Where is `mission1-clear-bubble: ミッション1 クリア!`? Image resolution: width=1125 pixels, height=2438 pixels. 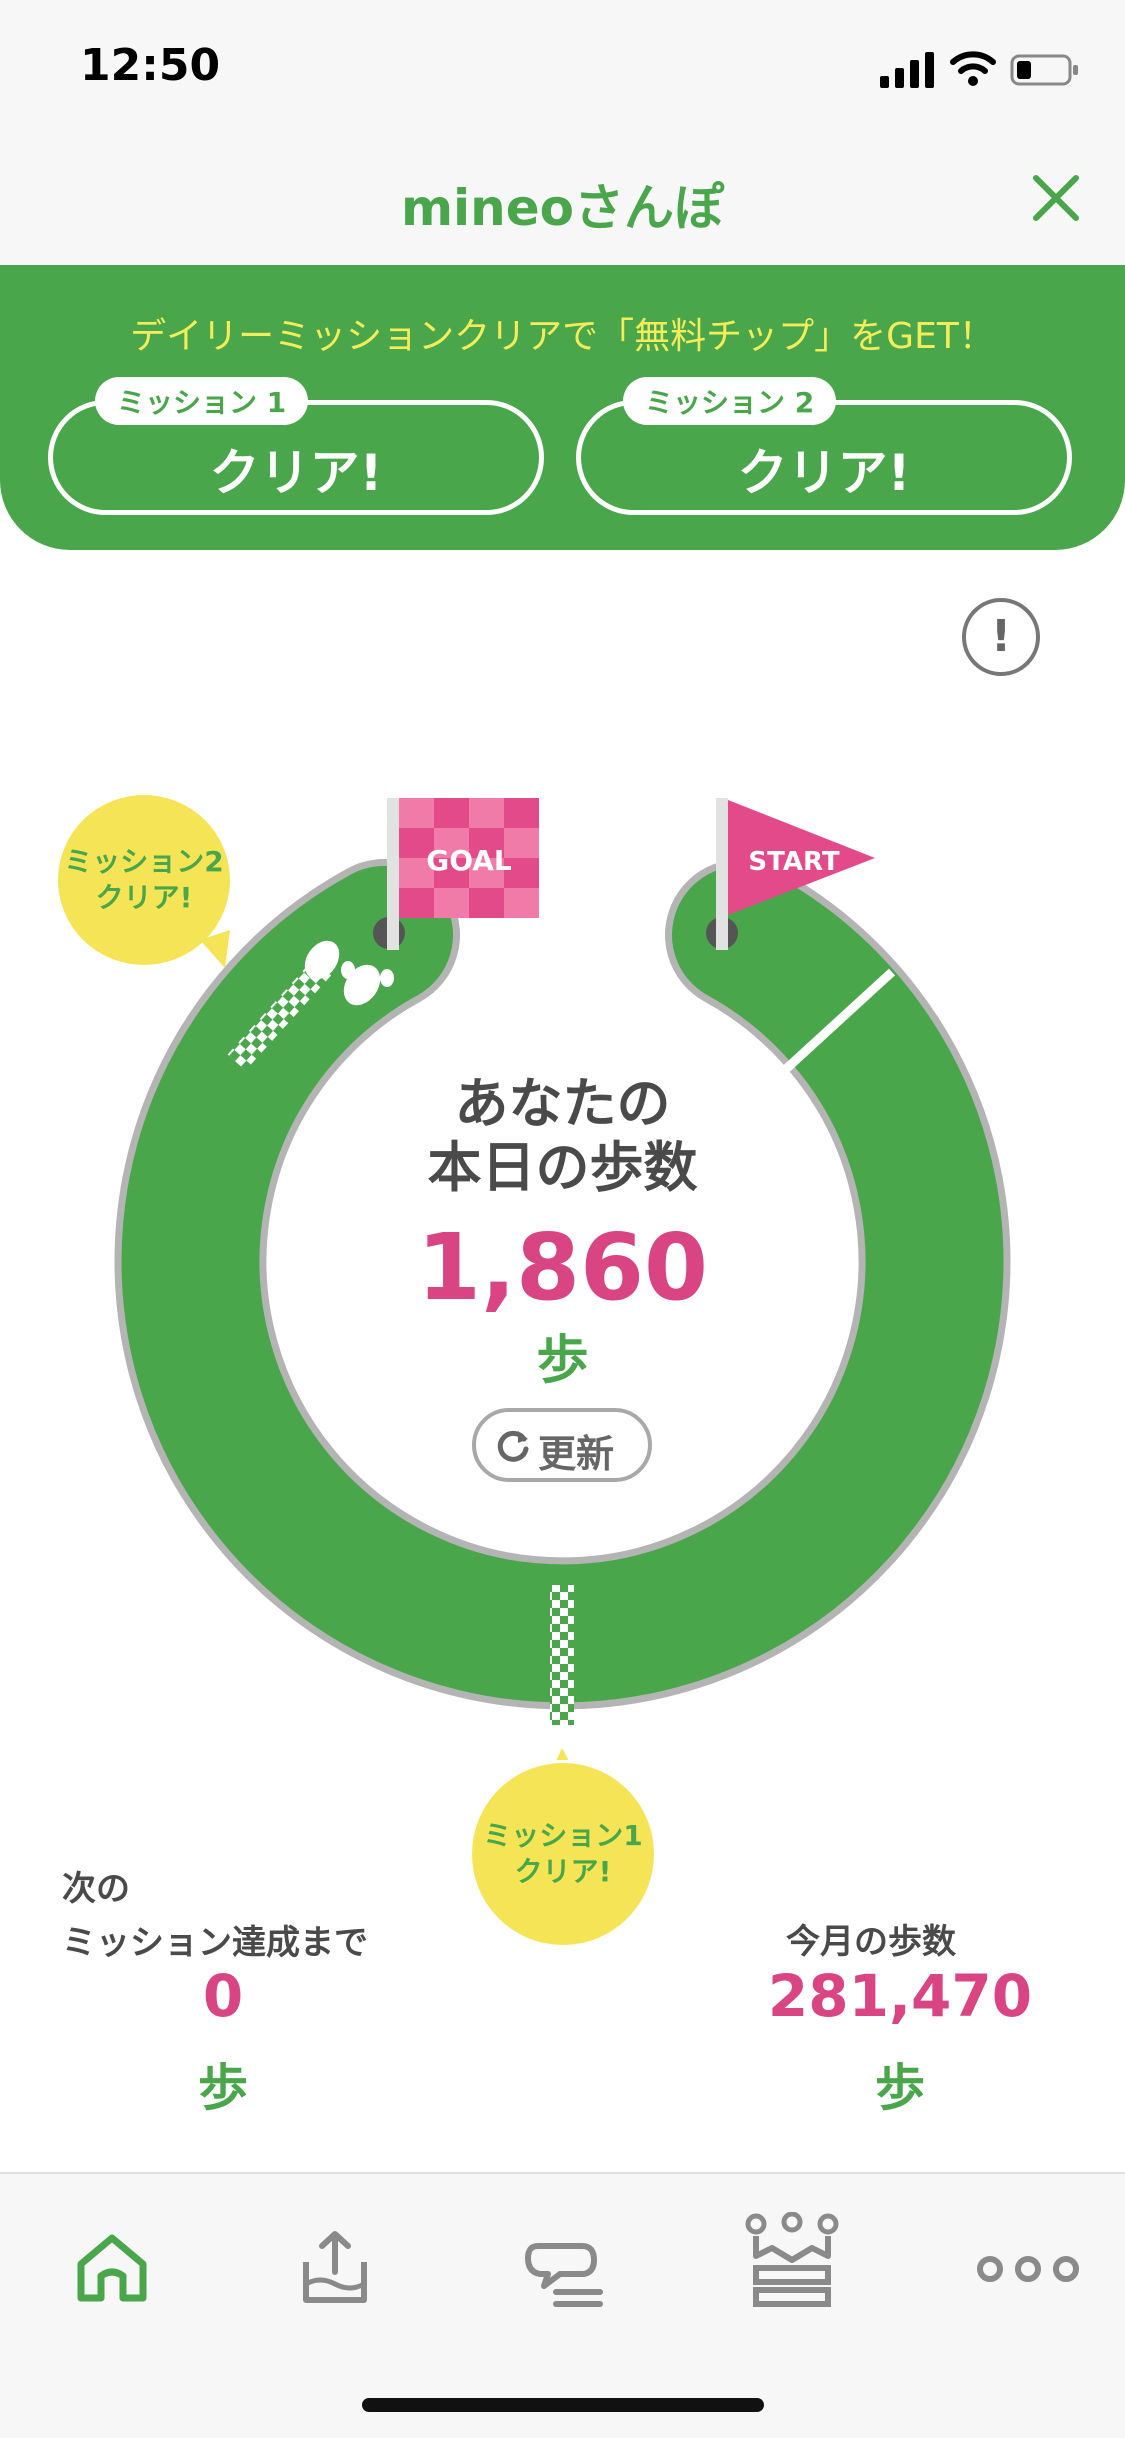 mission1-clear-bubble: ミッション1 クリア! is located at coordinates (563, 1854).